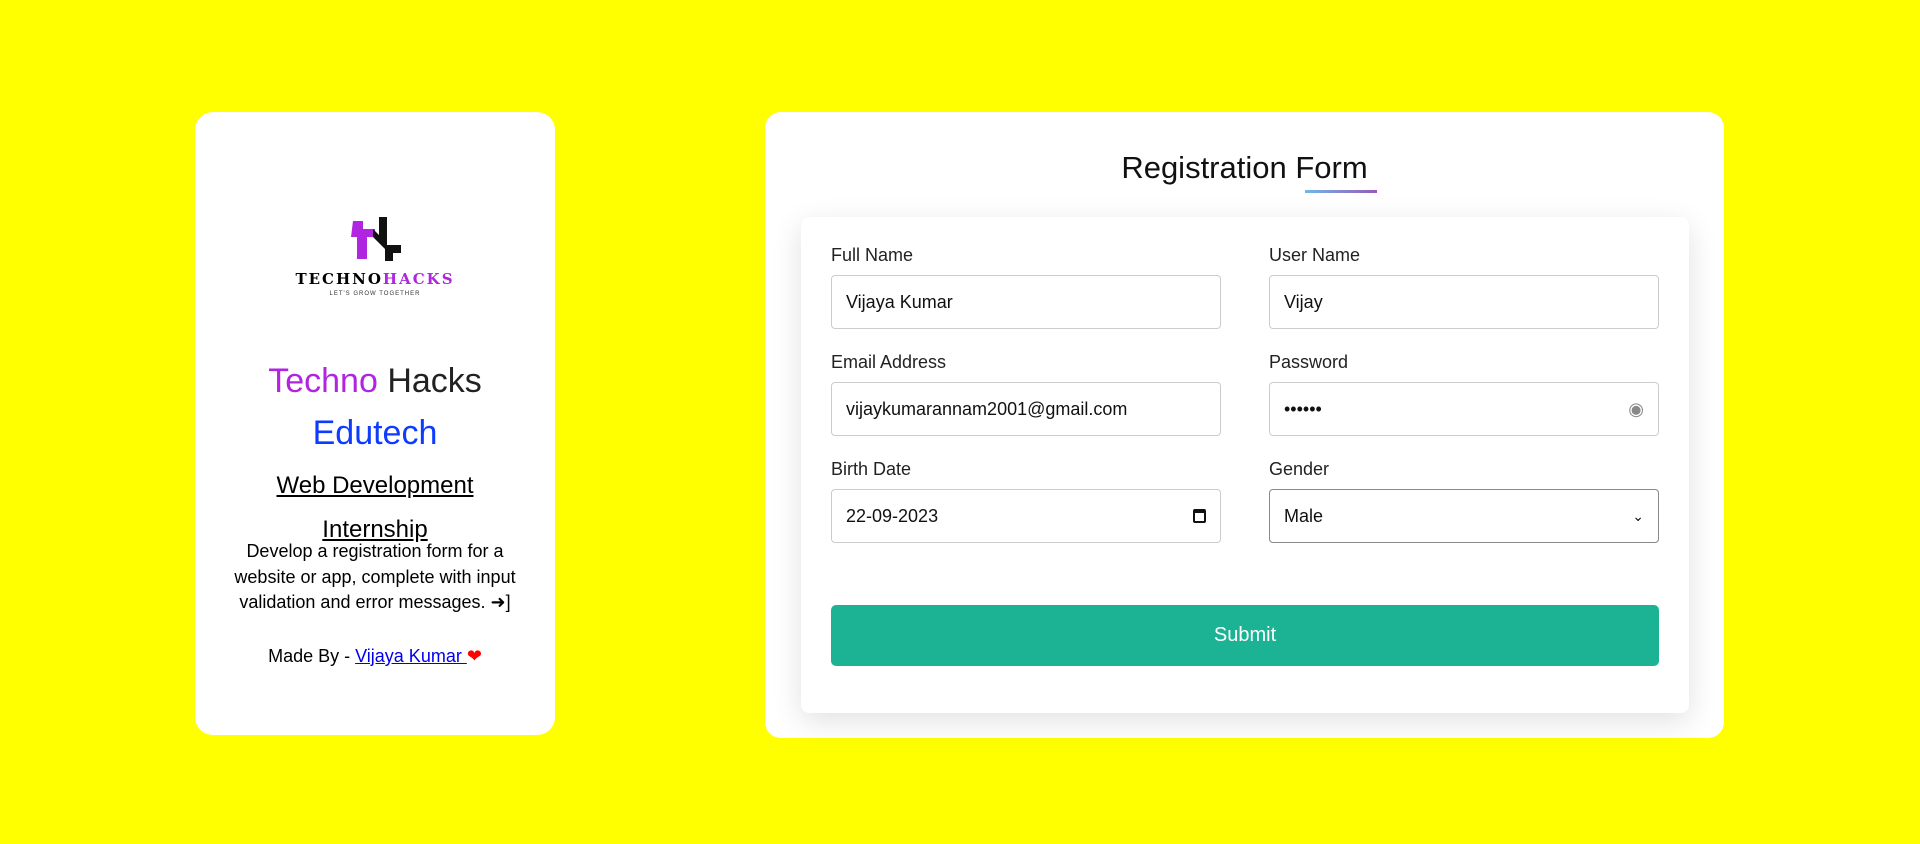 Image resolution: width=1920 pixels, height=844 pixels. Describe the element at coordinates (1303, 301) in the screenshot. I see `user-name-value: Vijay` at that location.